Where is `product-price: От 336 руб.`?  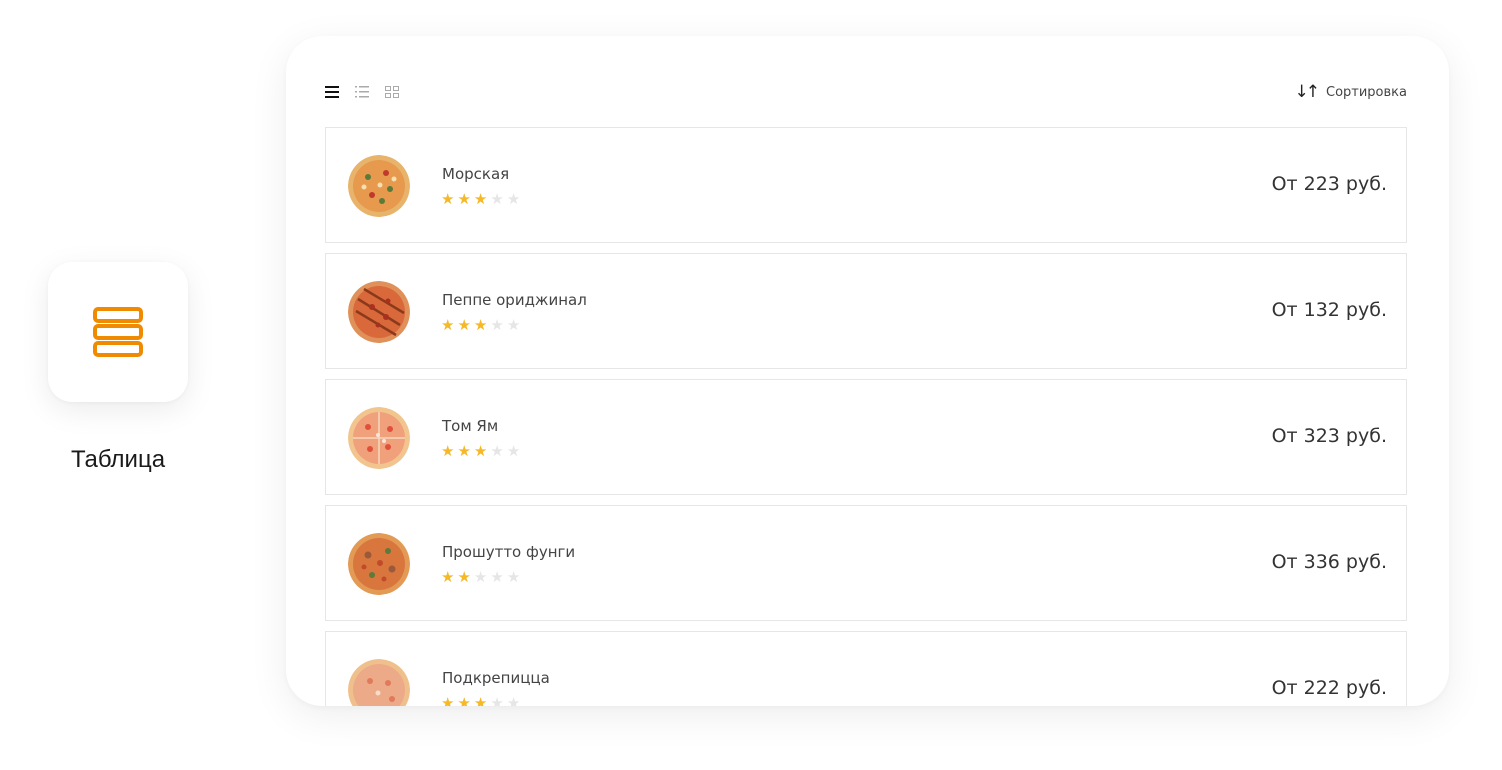 product-price: От 336 руб. is located at coordinates (1329, 562).